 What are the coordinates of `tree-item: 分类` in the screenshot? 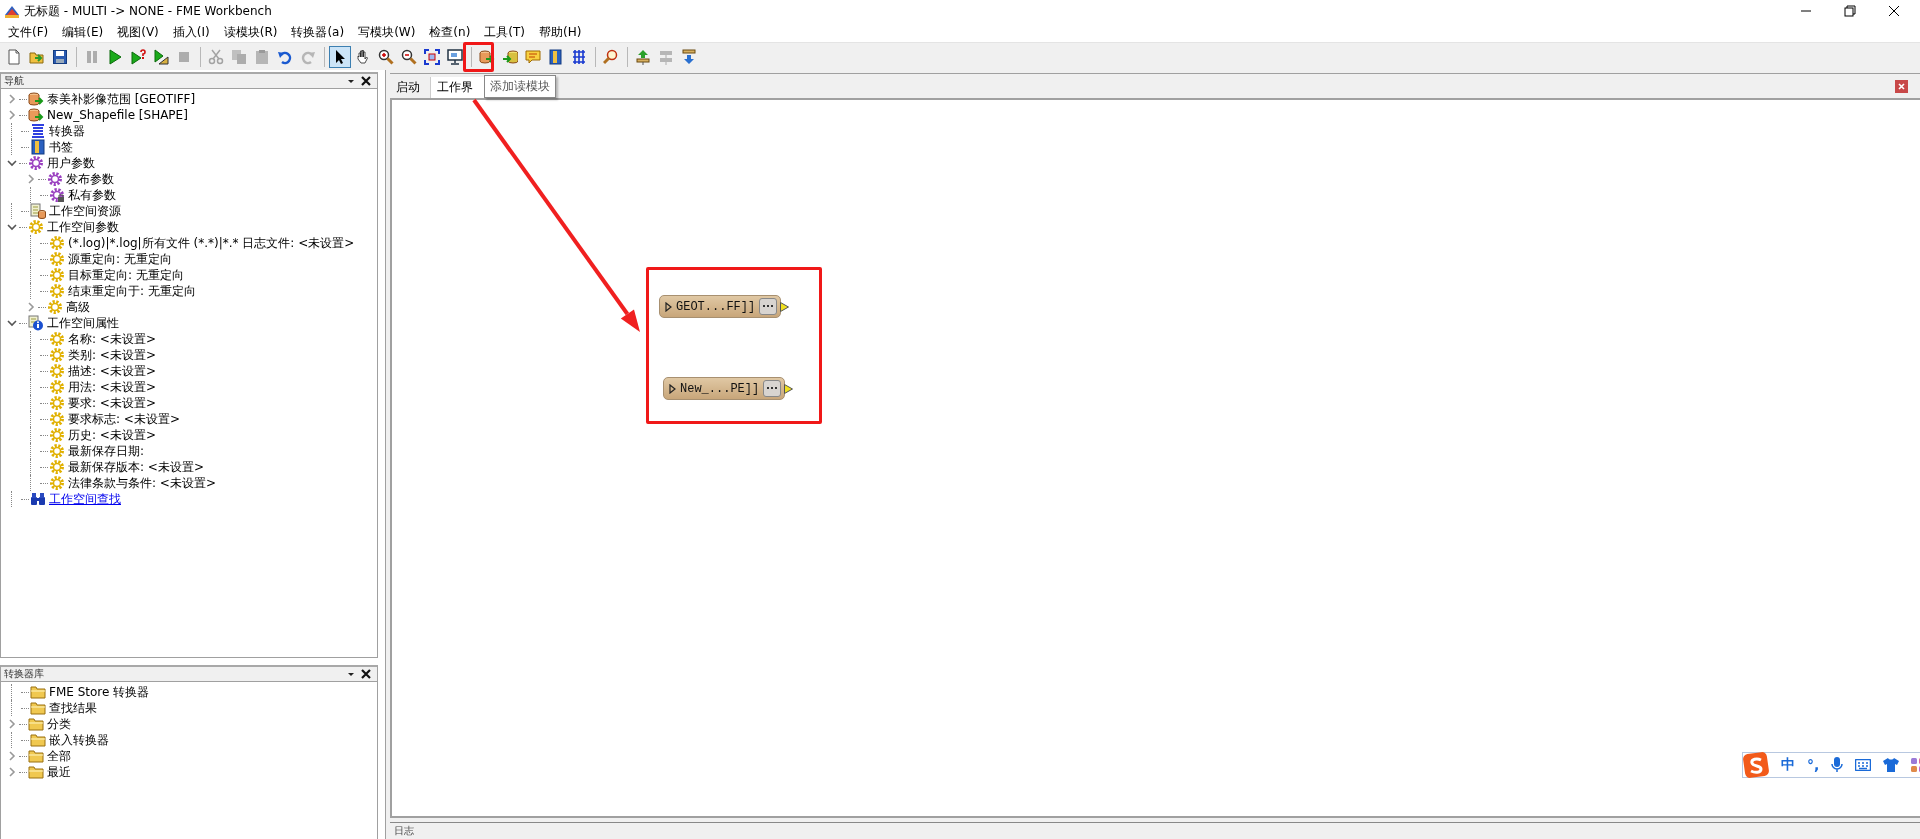 It's located at (59, 724).